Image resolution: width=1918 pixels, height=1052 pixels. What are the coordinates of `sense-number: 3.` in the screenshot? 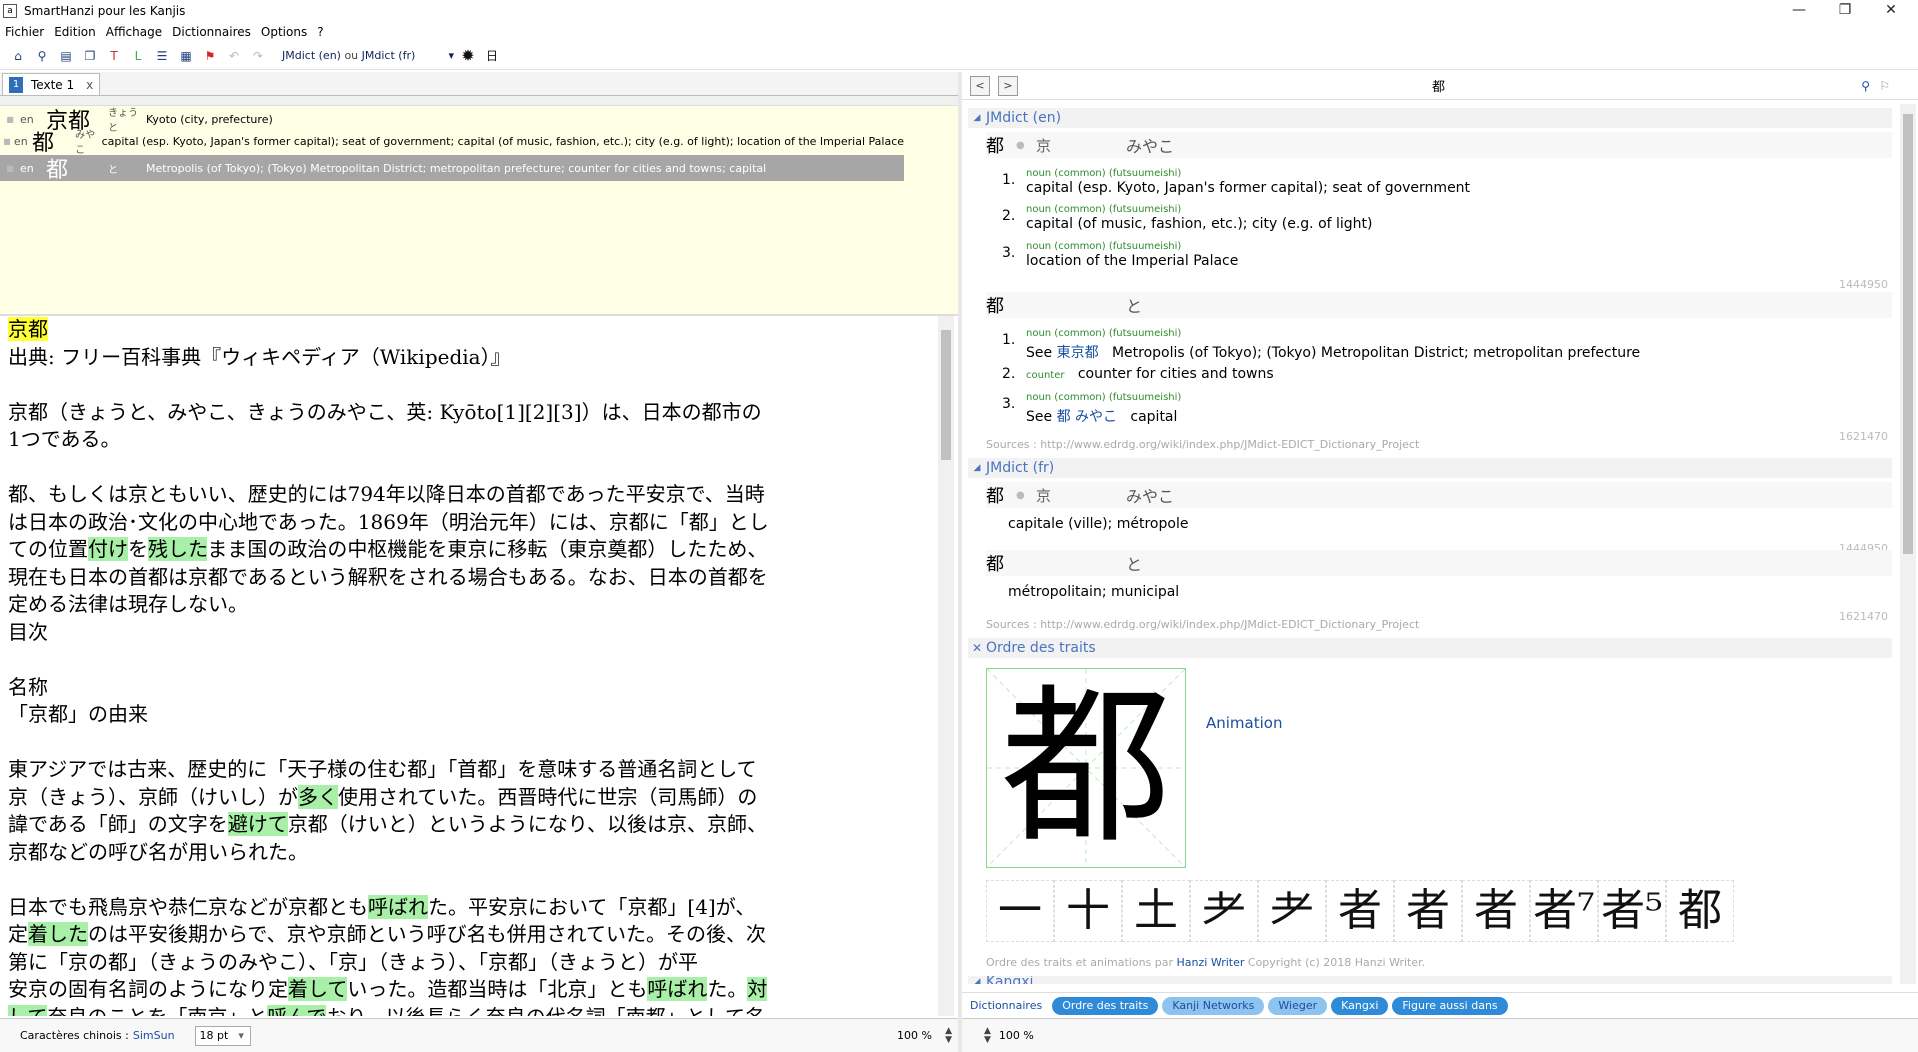 It's located at (1009, 404).